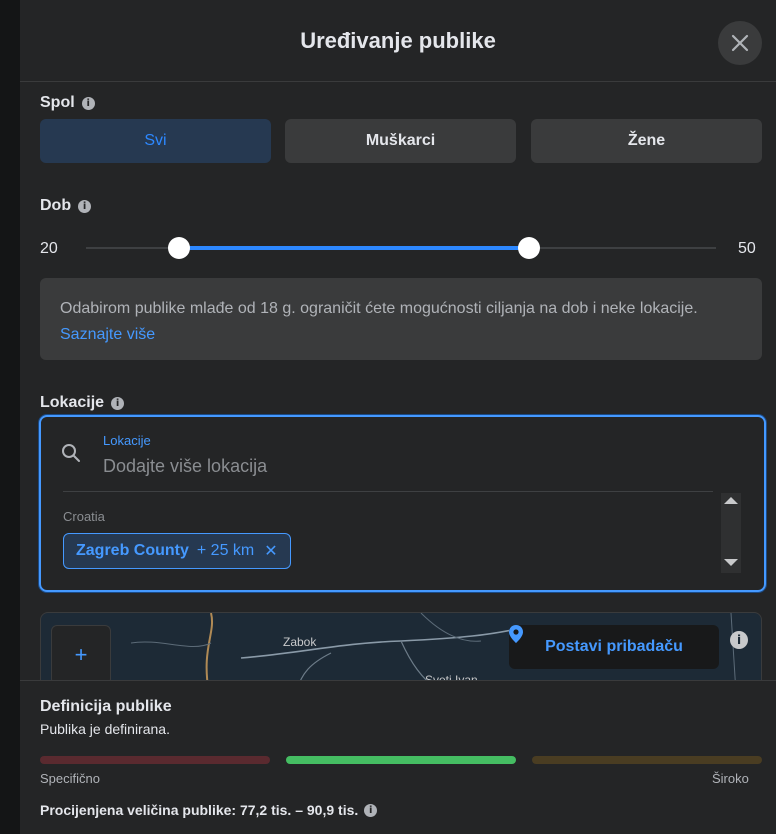 The width and height of the screenshot is (776, 834). What do you see at coordinates (731, 562) in the screenshot?
I see `scroll-down-icon` at bounding box center [731, 562].